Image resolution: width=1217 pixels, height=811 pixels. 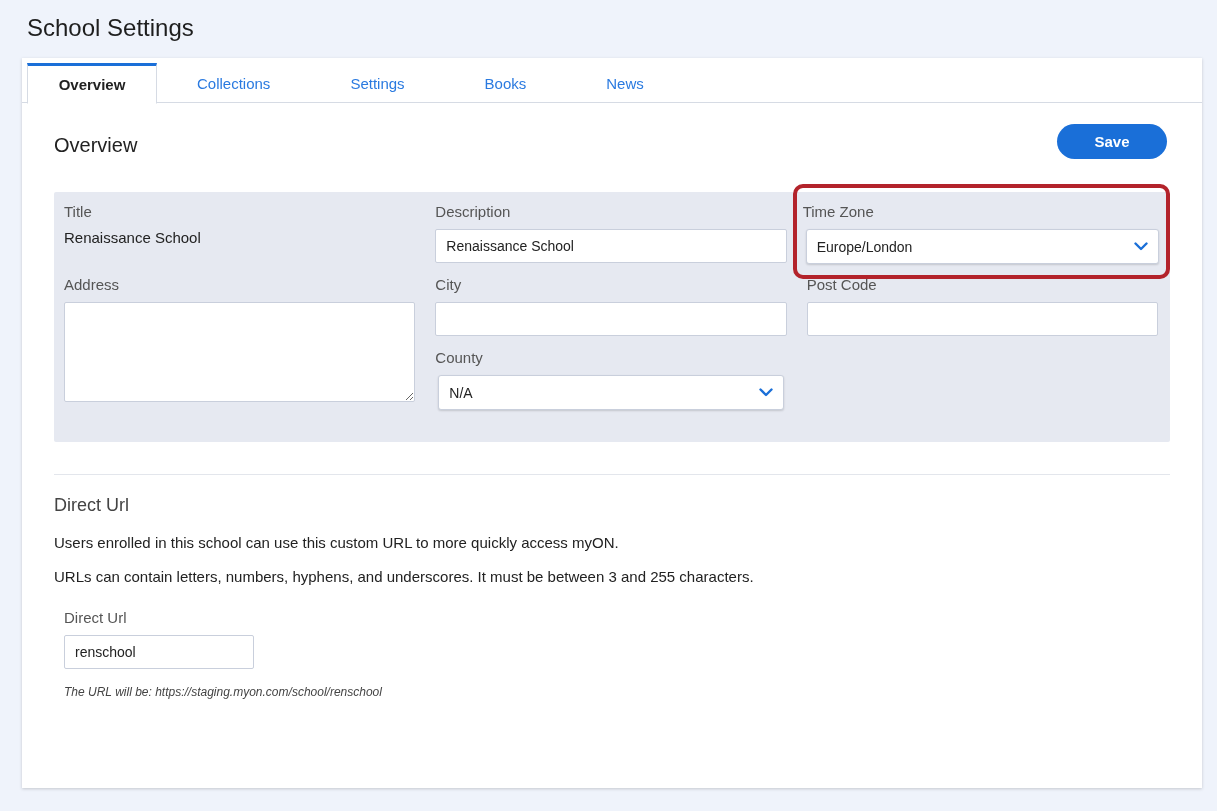 What do you see at coordinates (404, 576) in the screenshot?
I see `paragraph: URLs can contain letters, numbers, hyphens, and underscores. It must be between 3 and 255 characters.` at bounding box center [404, 576].